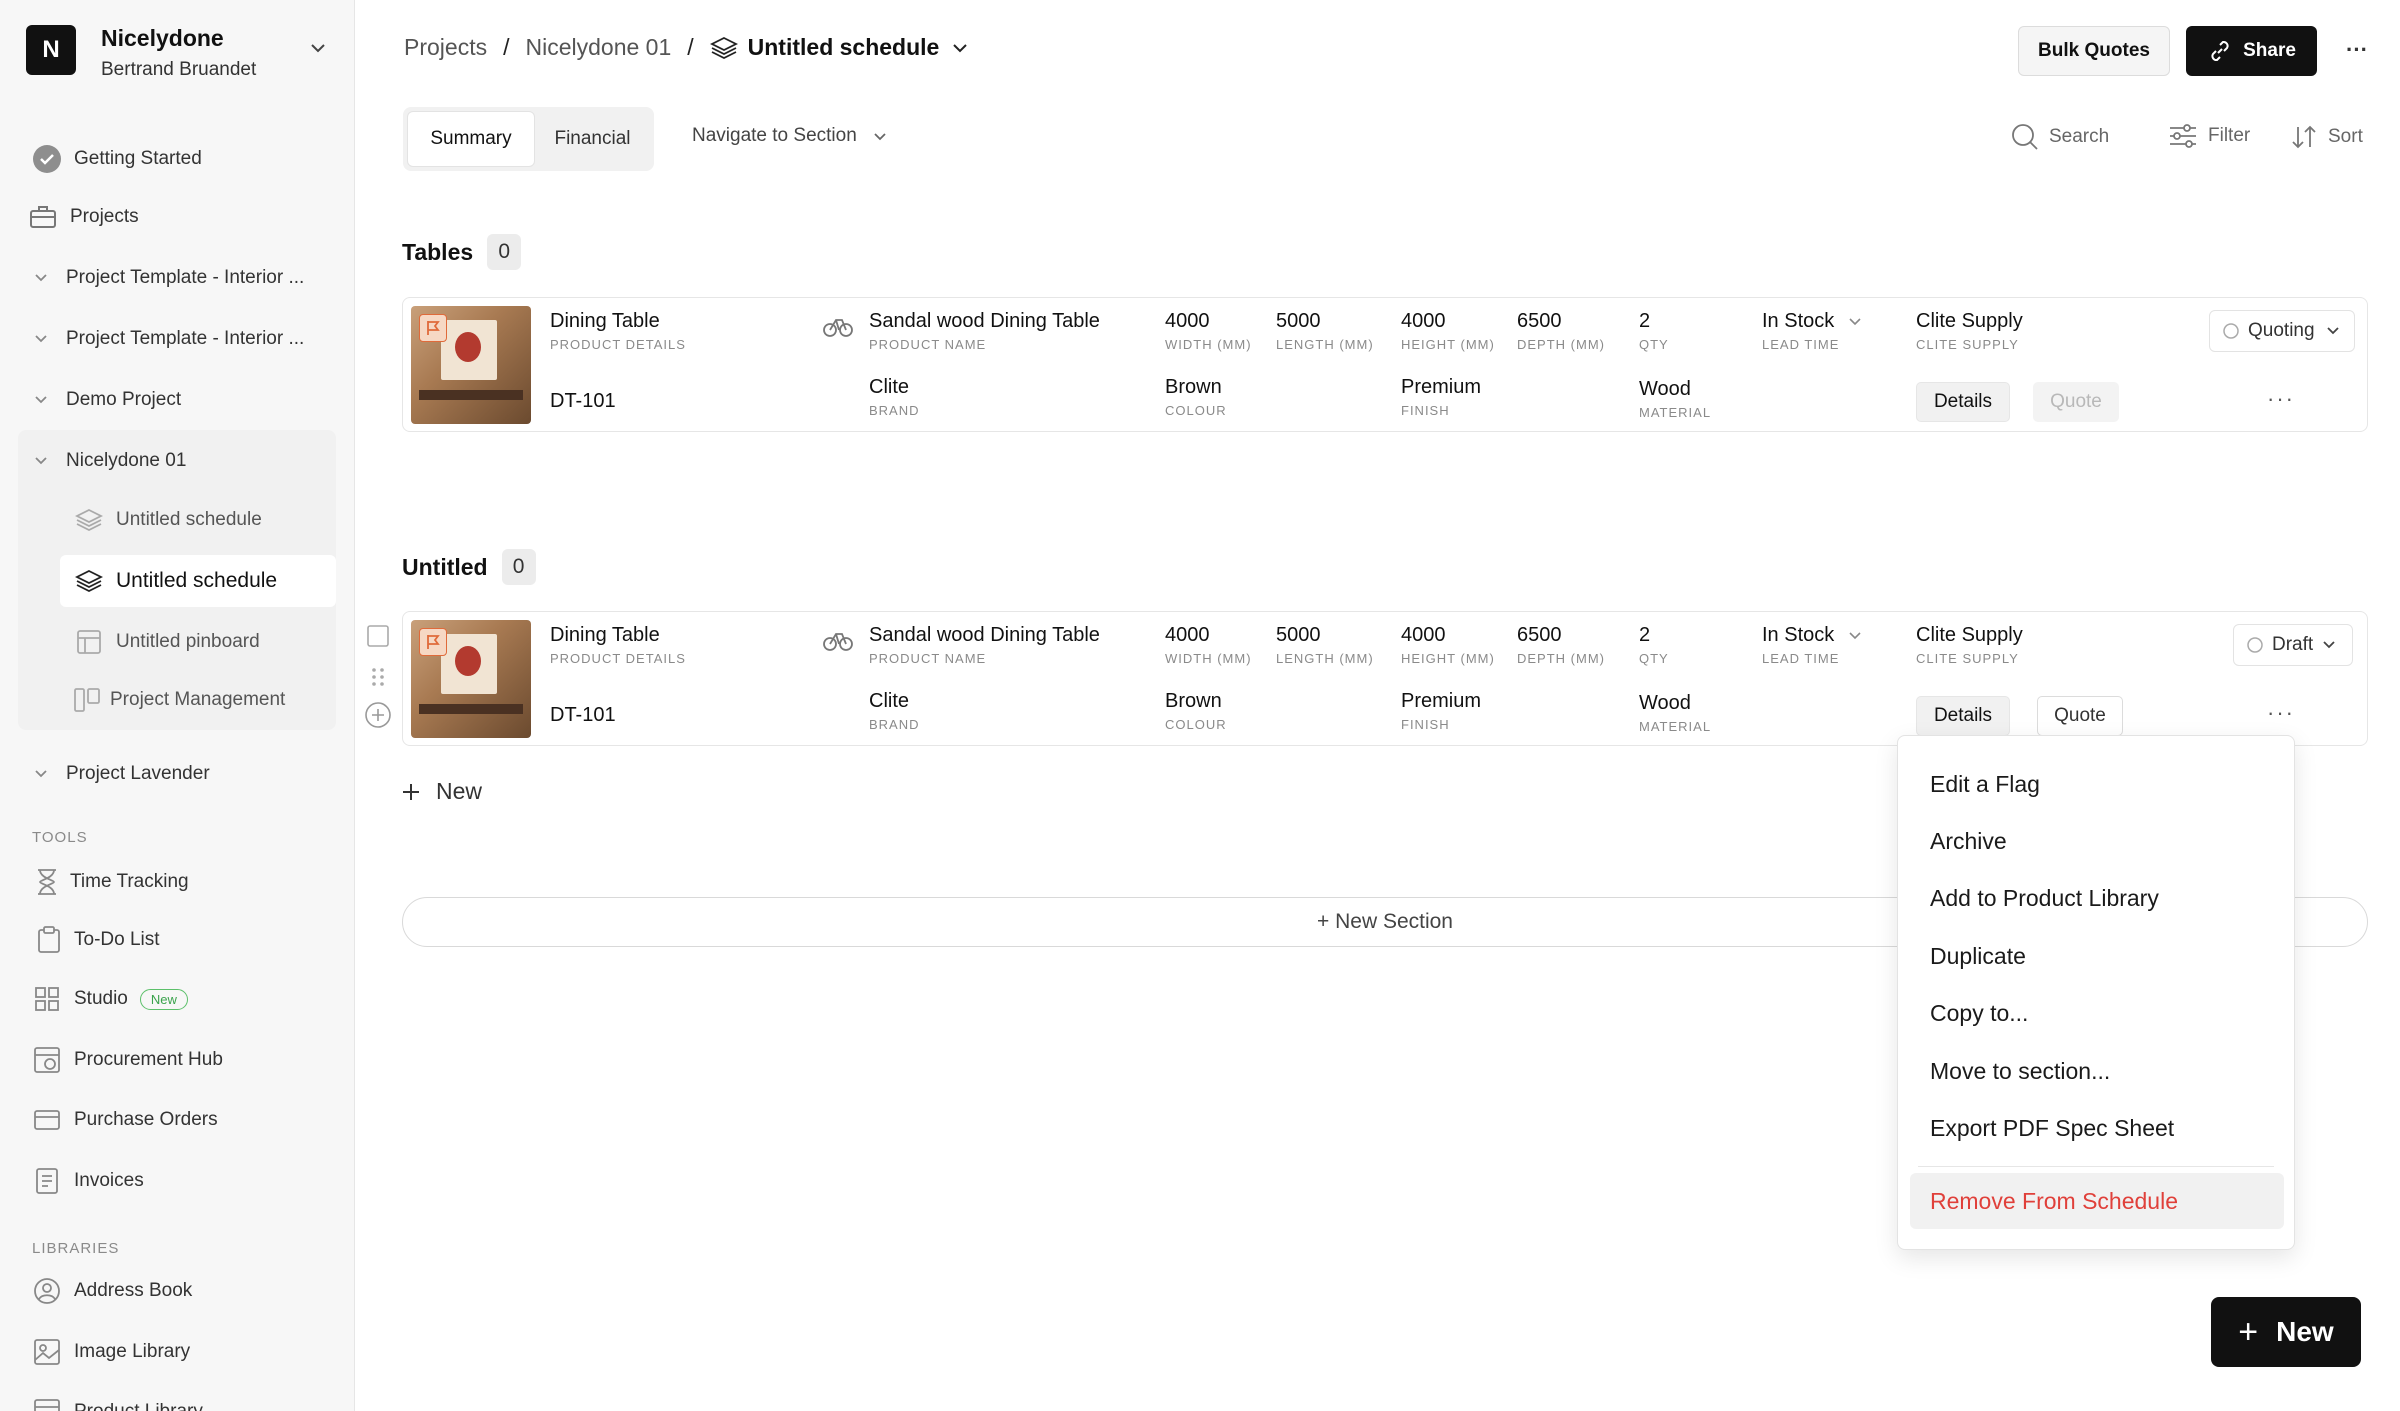 Image resolution: width=2400 pixels, height=1411 pixels. I want to click on filter-button: Filter, so click(2209, 136).